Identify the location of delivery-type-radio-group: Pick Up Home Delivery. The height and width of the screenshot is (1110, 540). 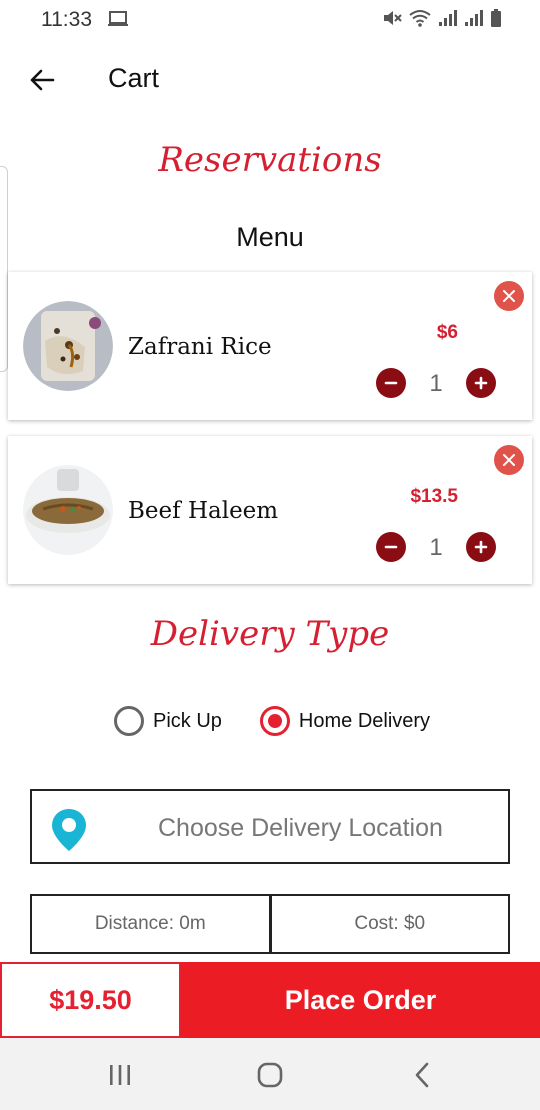
(272, 721).